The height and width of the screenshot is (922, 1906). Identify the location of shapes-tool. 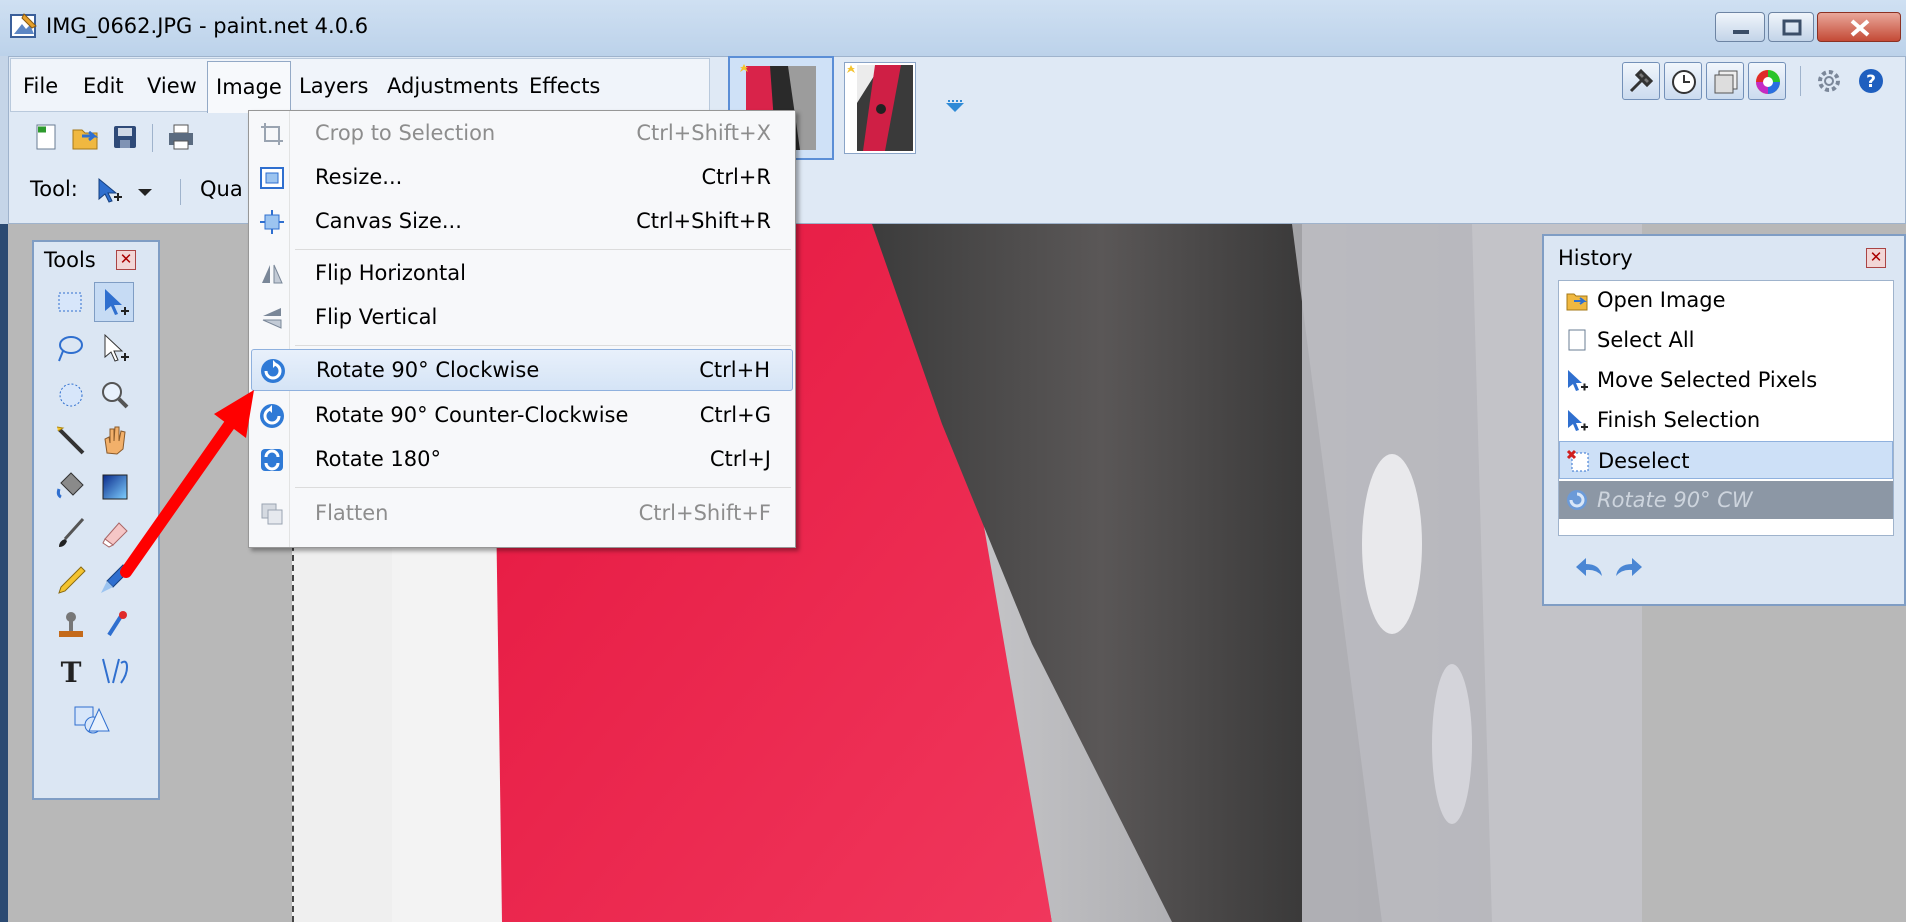
(90, 718).